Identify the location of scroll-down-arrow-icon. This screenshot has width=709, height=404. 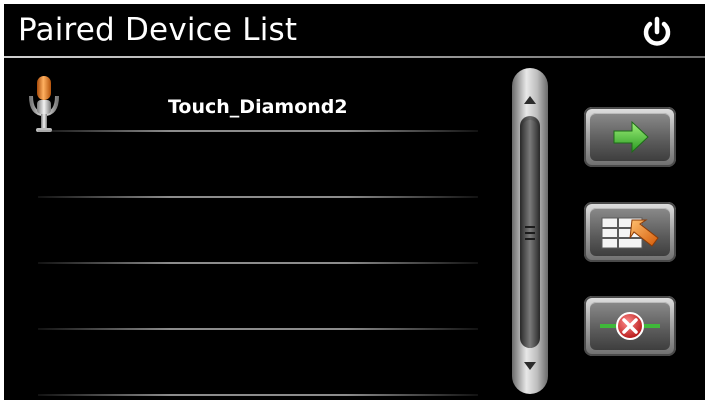
(530, 366).